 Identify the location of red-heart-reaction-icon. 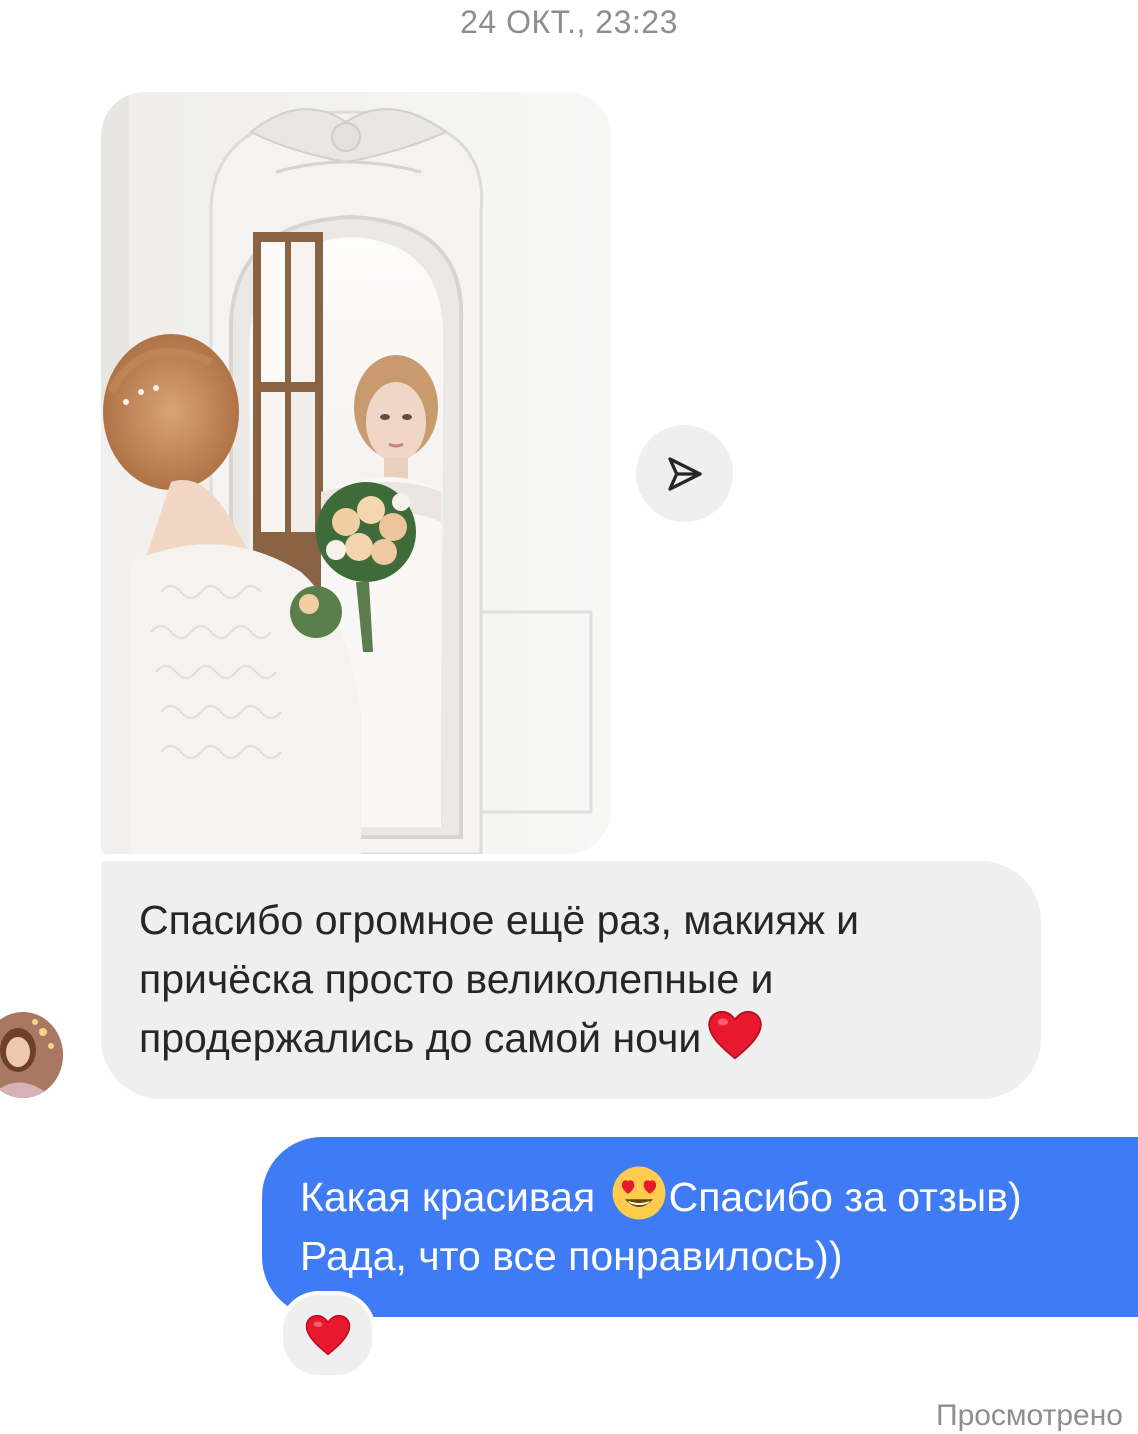
(327, 1335).